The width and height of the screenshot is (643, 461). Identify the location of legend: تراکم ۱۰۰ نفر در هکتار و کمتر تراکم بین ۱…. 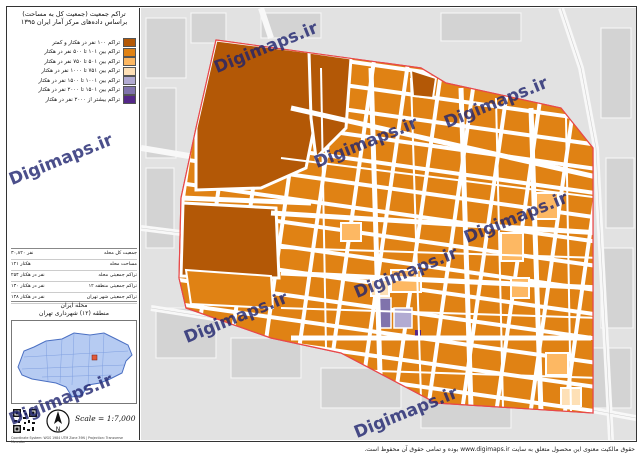
(74, 71).